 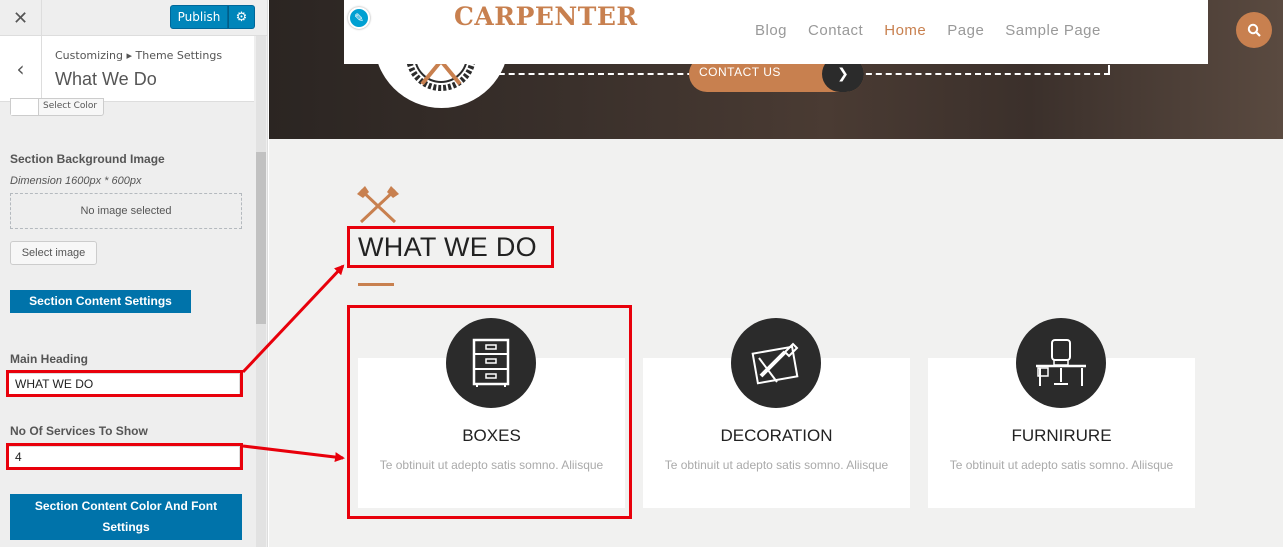 I want to click on site-logo-text: CARPENTER, so click(x=546, y=16).